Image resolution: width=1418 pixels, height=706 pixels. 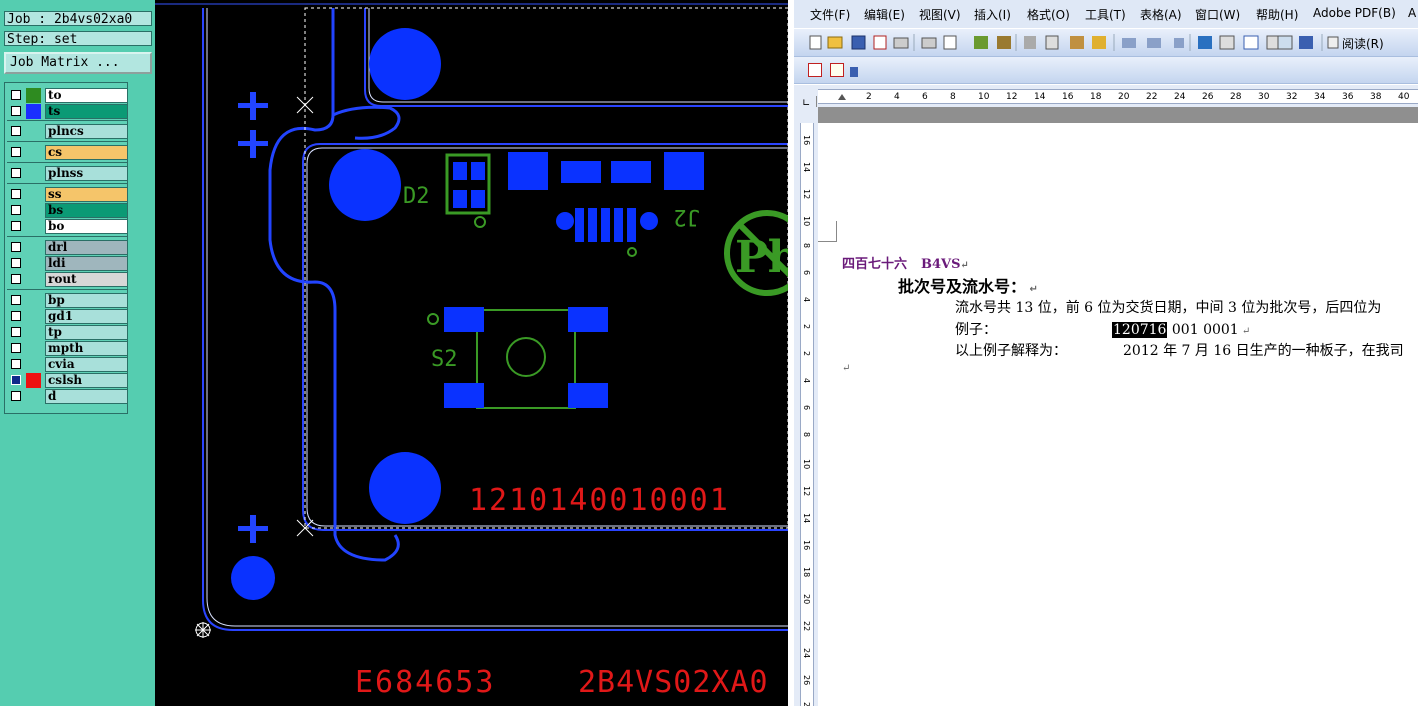 I want to click on menu-item: 插入(I), so click(x=992, y=14).